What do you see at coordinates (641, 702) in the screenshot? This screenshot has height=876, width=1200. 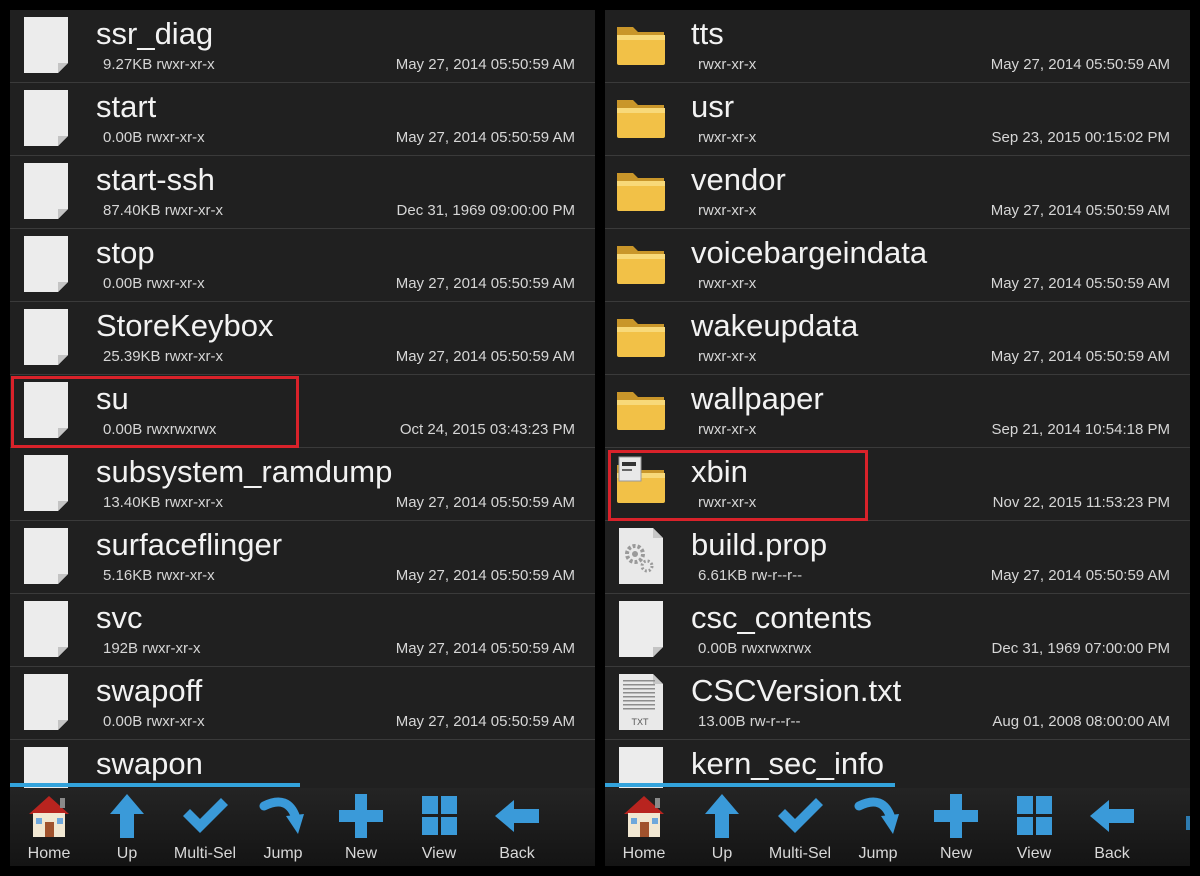 I see `txt-file-icon: TXT` at bounding box center [641, 702].